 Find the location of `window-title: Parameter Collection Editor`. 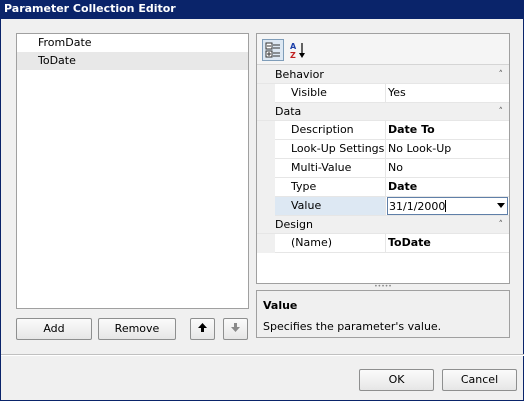

window-title: Parameter Collection Editor is located at coordinates (262, 9).